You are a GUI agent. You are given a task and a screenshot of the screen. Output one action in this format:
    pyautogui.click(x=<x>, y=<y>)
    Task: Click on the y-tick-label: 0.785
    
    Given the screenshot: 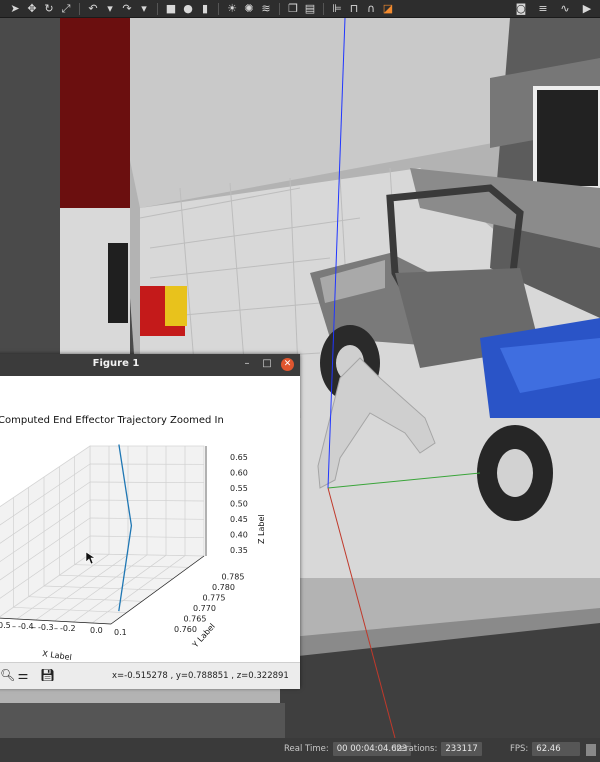 What is the action you would take?
    pyautogui.click(x=233, y=577)
    